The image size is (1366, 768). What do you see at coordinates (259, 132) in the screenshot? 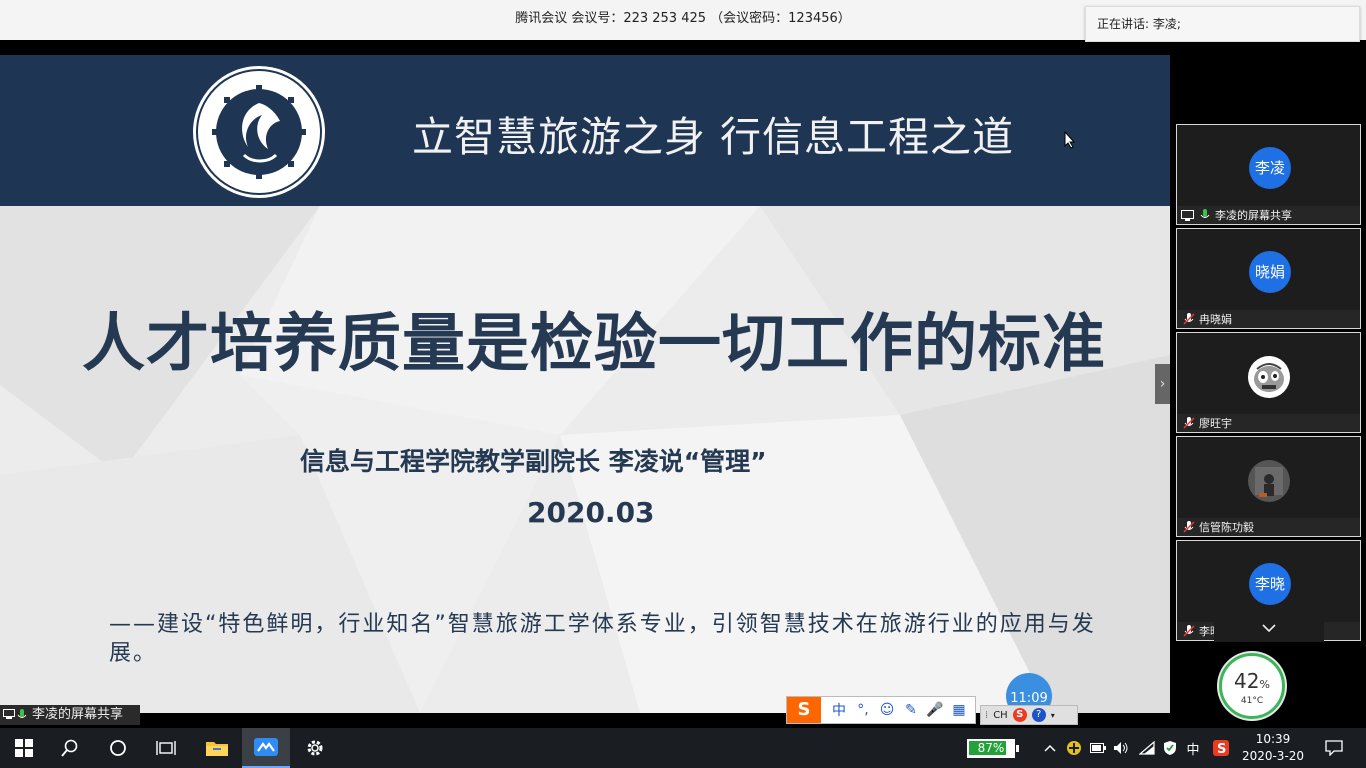
I see `school-logo` at bounding box center [259, 132].